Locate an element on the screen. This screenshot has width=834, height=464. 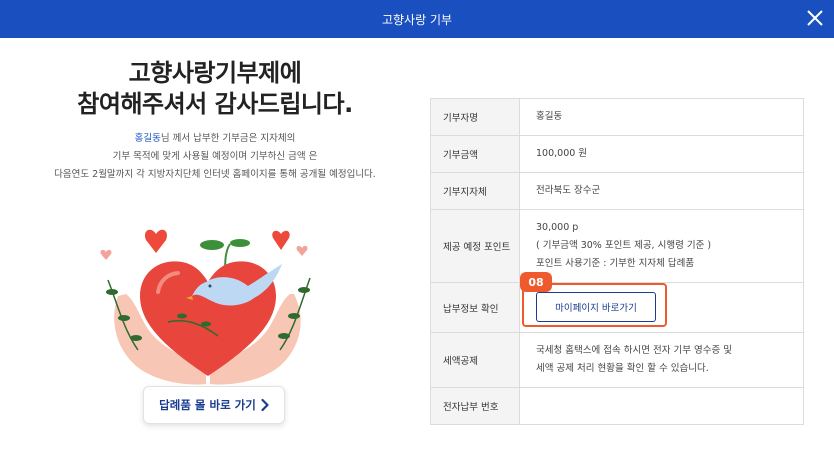
table-row: 기부금액 100,000 원 is located at coordinates (617, 154).